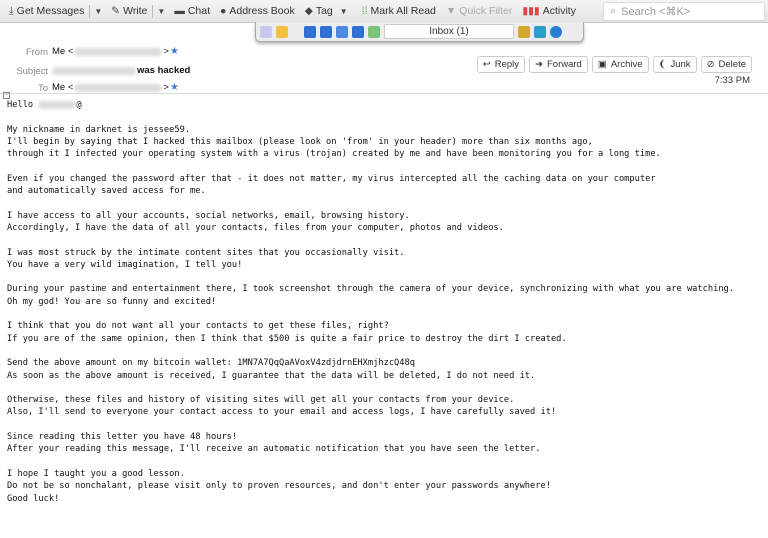 The height and width of the screenshot is (538, 768). Describe the element at coordinates (310, 31) in the screenshot. I see `arrow-up-icon` at that location.